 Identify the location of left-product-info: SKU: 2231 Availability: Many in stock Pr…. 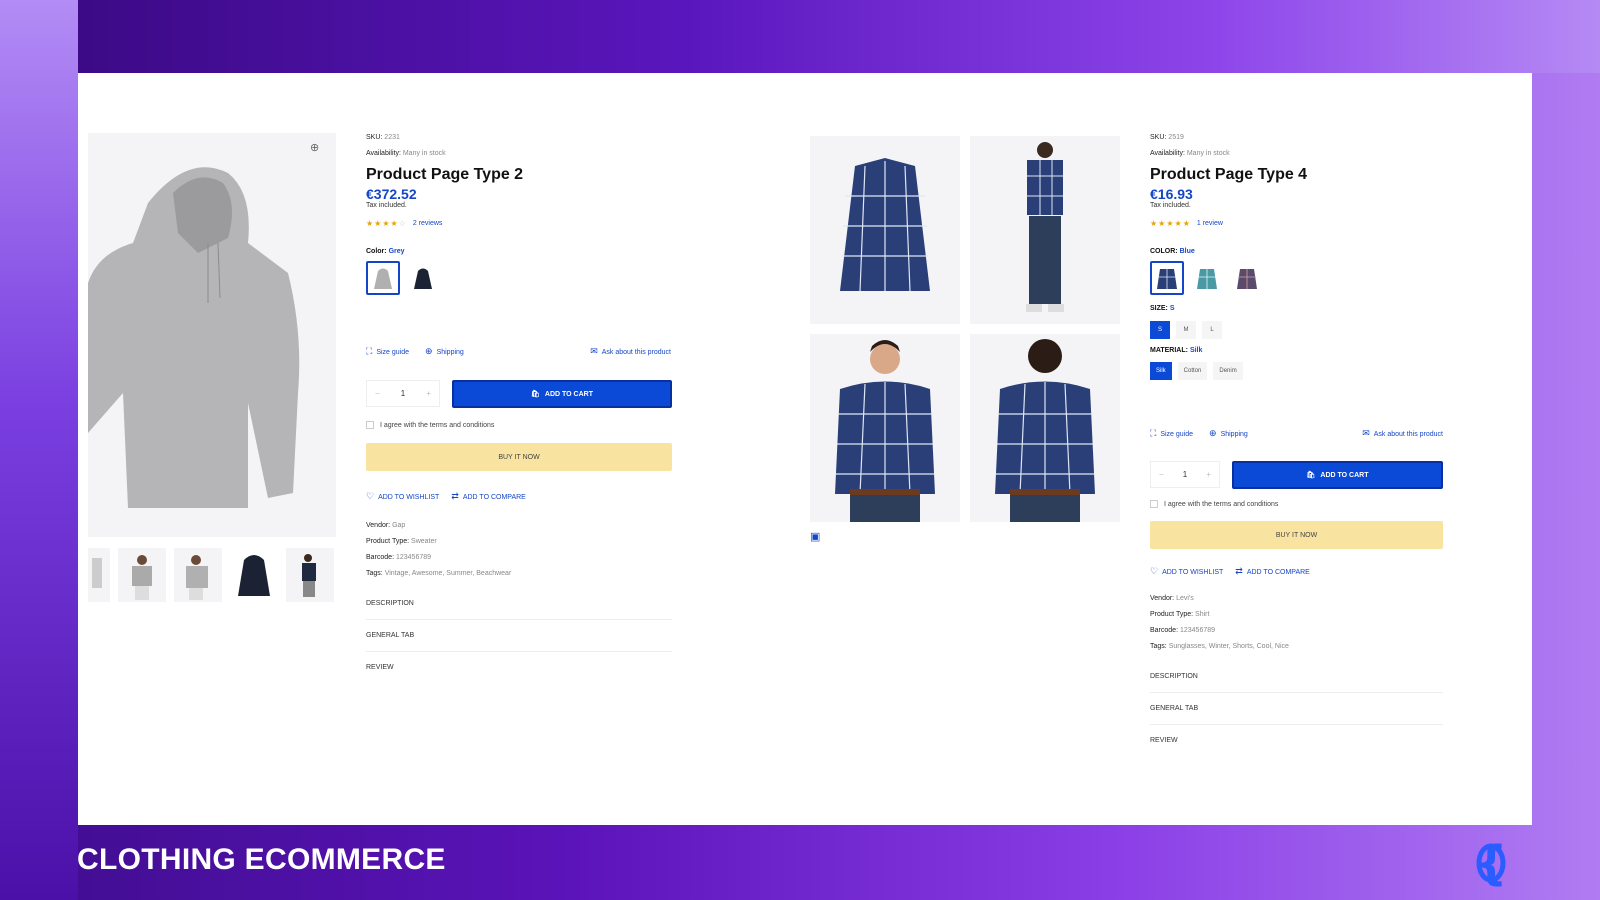
(518, 212).